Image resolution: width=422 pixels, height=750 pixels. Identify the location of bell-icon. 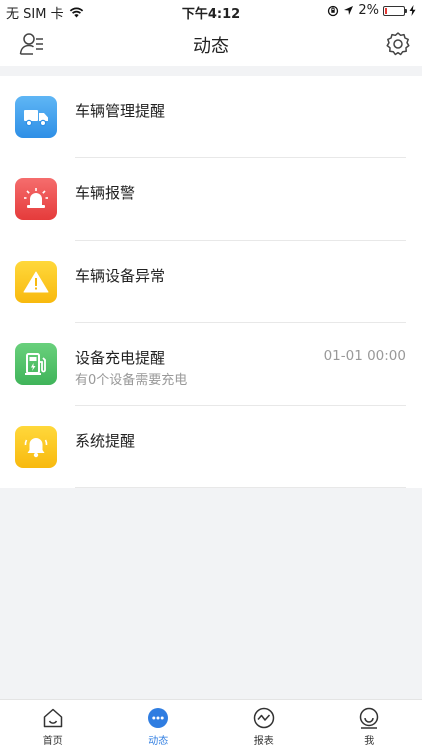
(36, 446).